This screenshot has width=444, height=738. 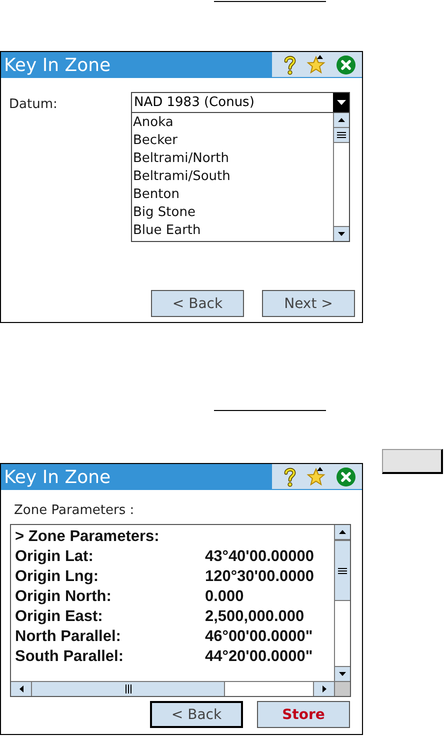 What do you see at coordinates (303, 714) in the screenshot?
I see `store-button: Store` at bounding box center [303, 714].